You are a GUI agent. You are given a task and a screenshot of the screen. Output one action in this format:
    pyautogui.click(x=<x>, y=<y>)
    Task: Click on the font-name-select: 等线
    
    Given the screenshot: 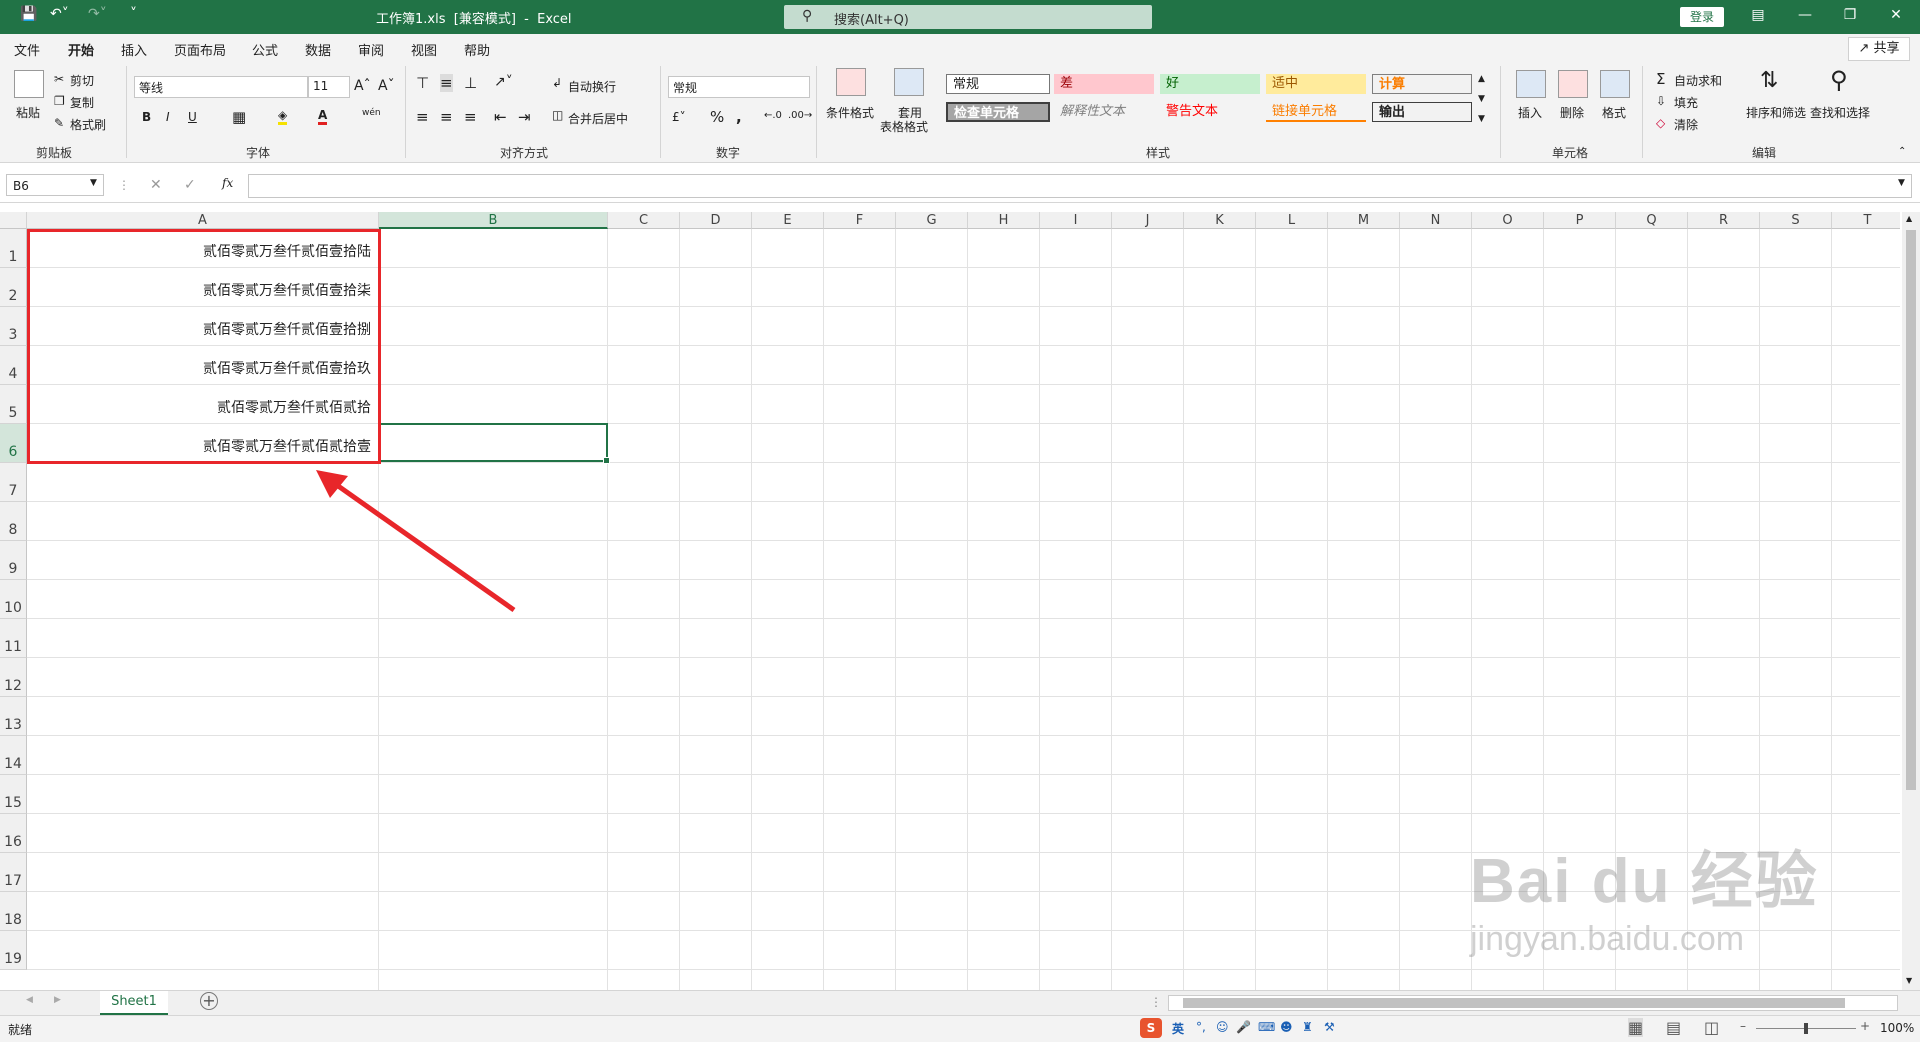 What is the action you would take?
    pyautogui.click(x=221, y=87)
    